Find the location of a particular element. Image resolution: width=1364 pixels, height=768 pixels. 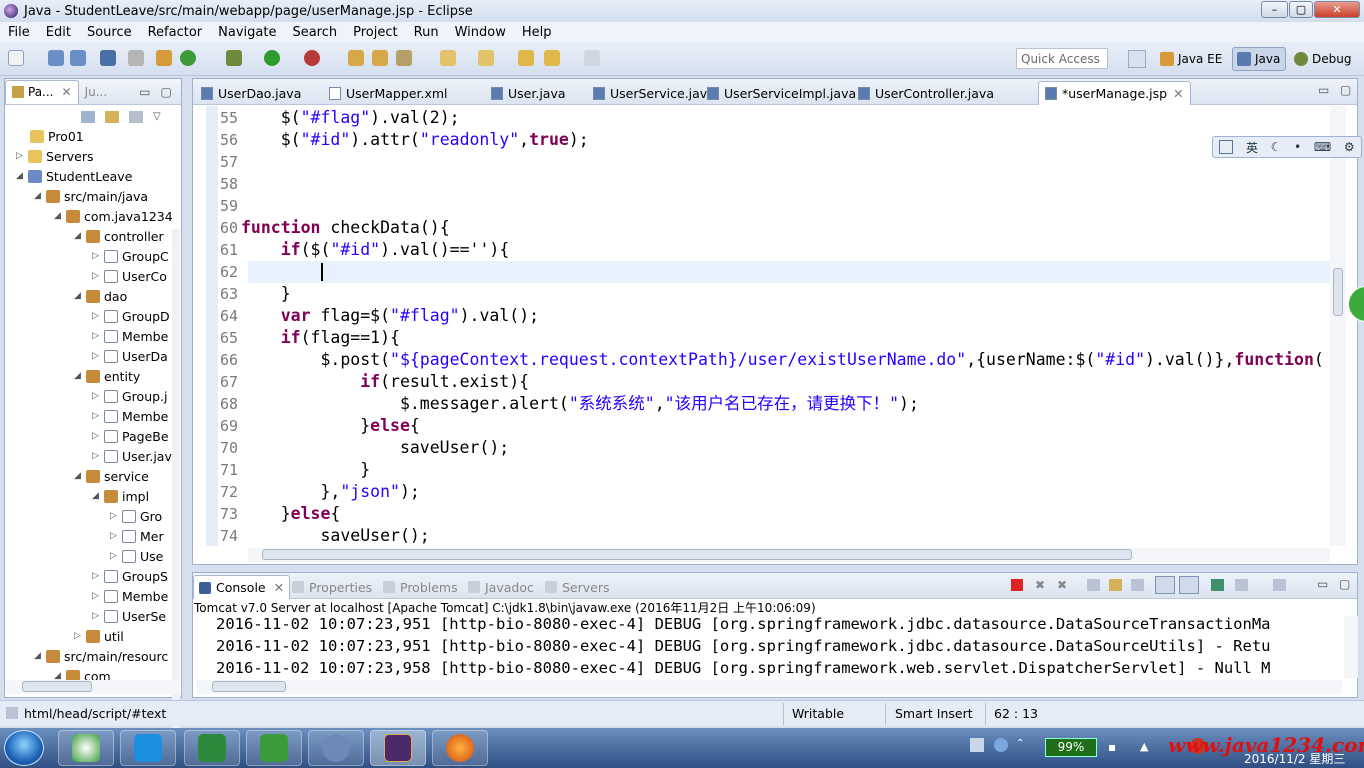

link-editor-icon is located at coordinates (112, 117).